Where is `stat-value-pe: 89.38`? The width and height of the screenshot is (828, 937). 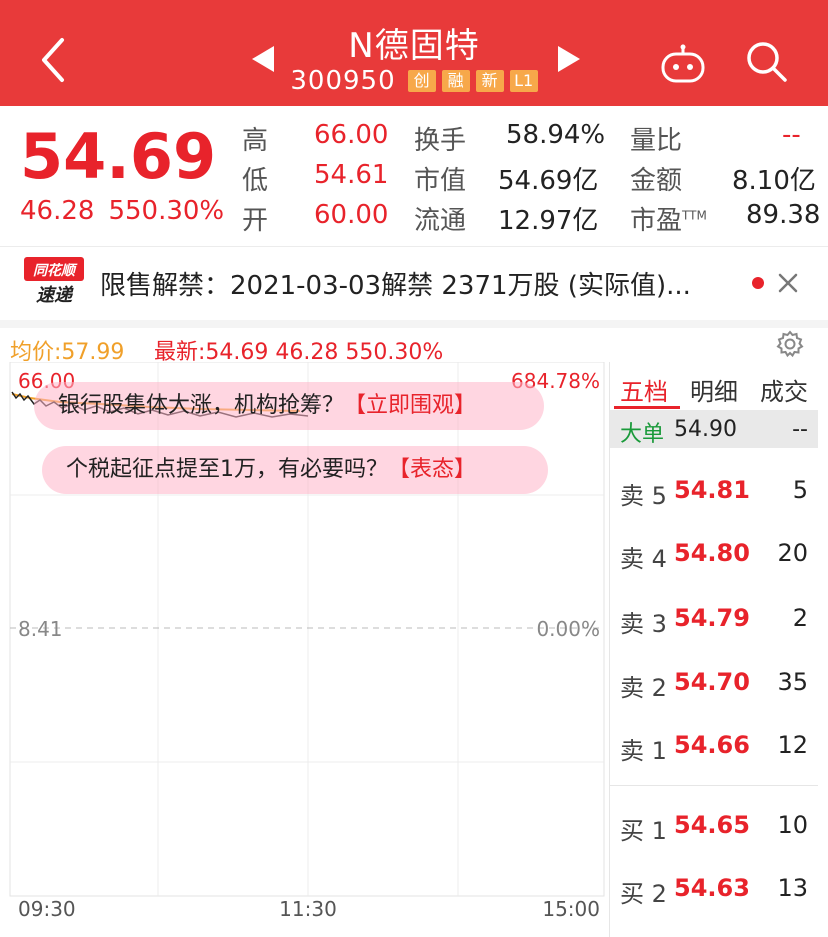
stat-value-pe: 89.38 is located at coordinates (783, 215).